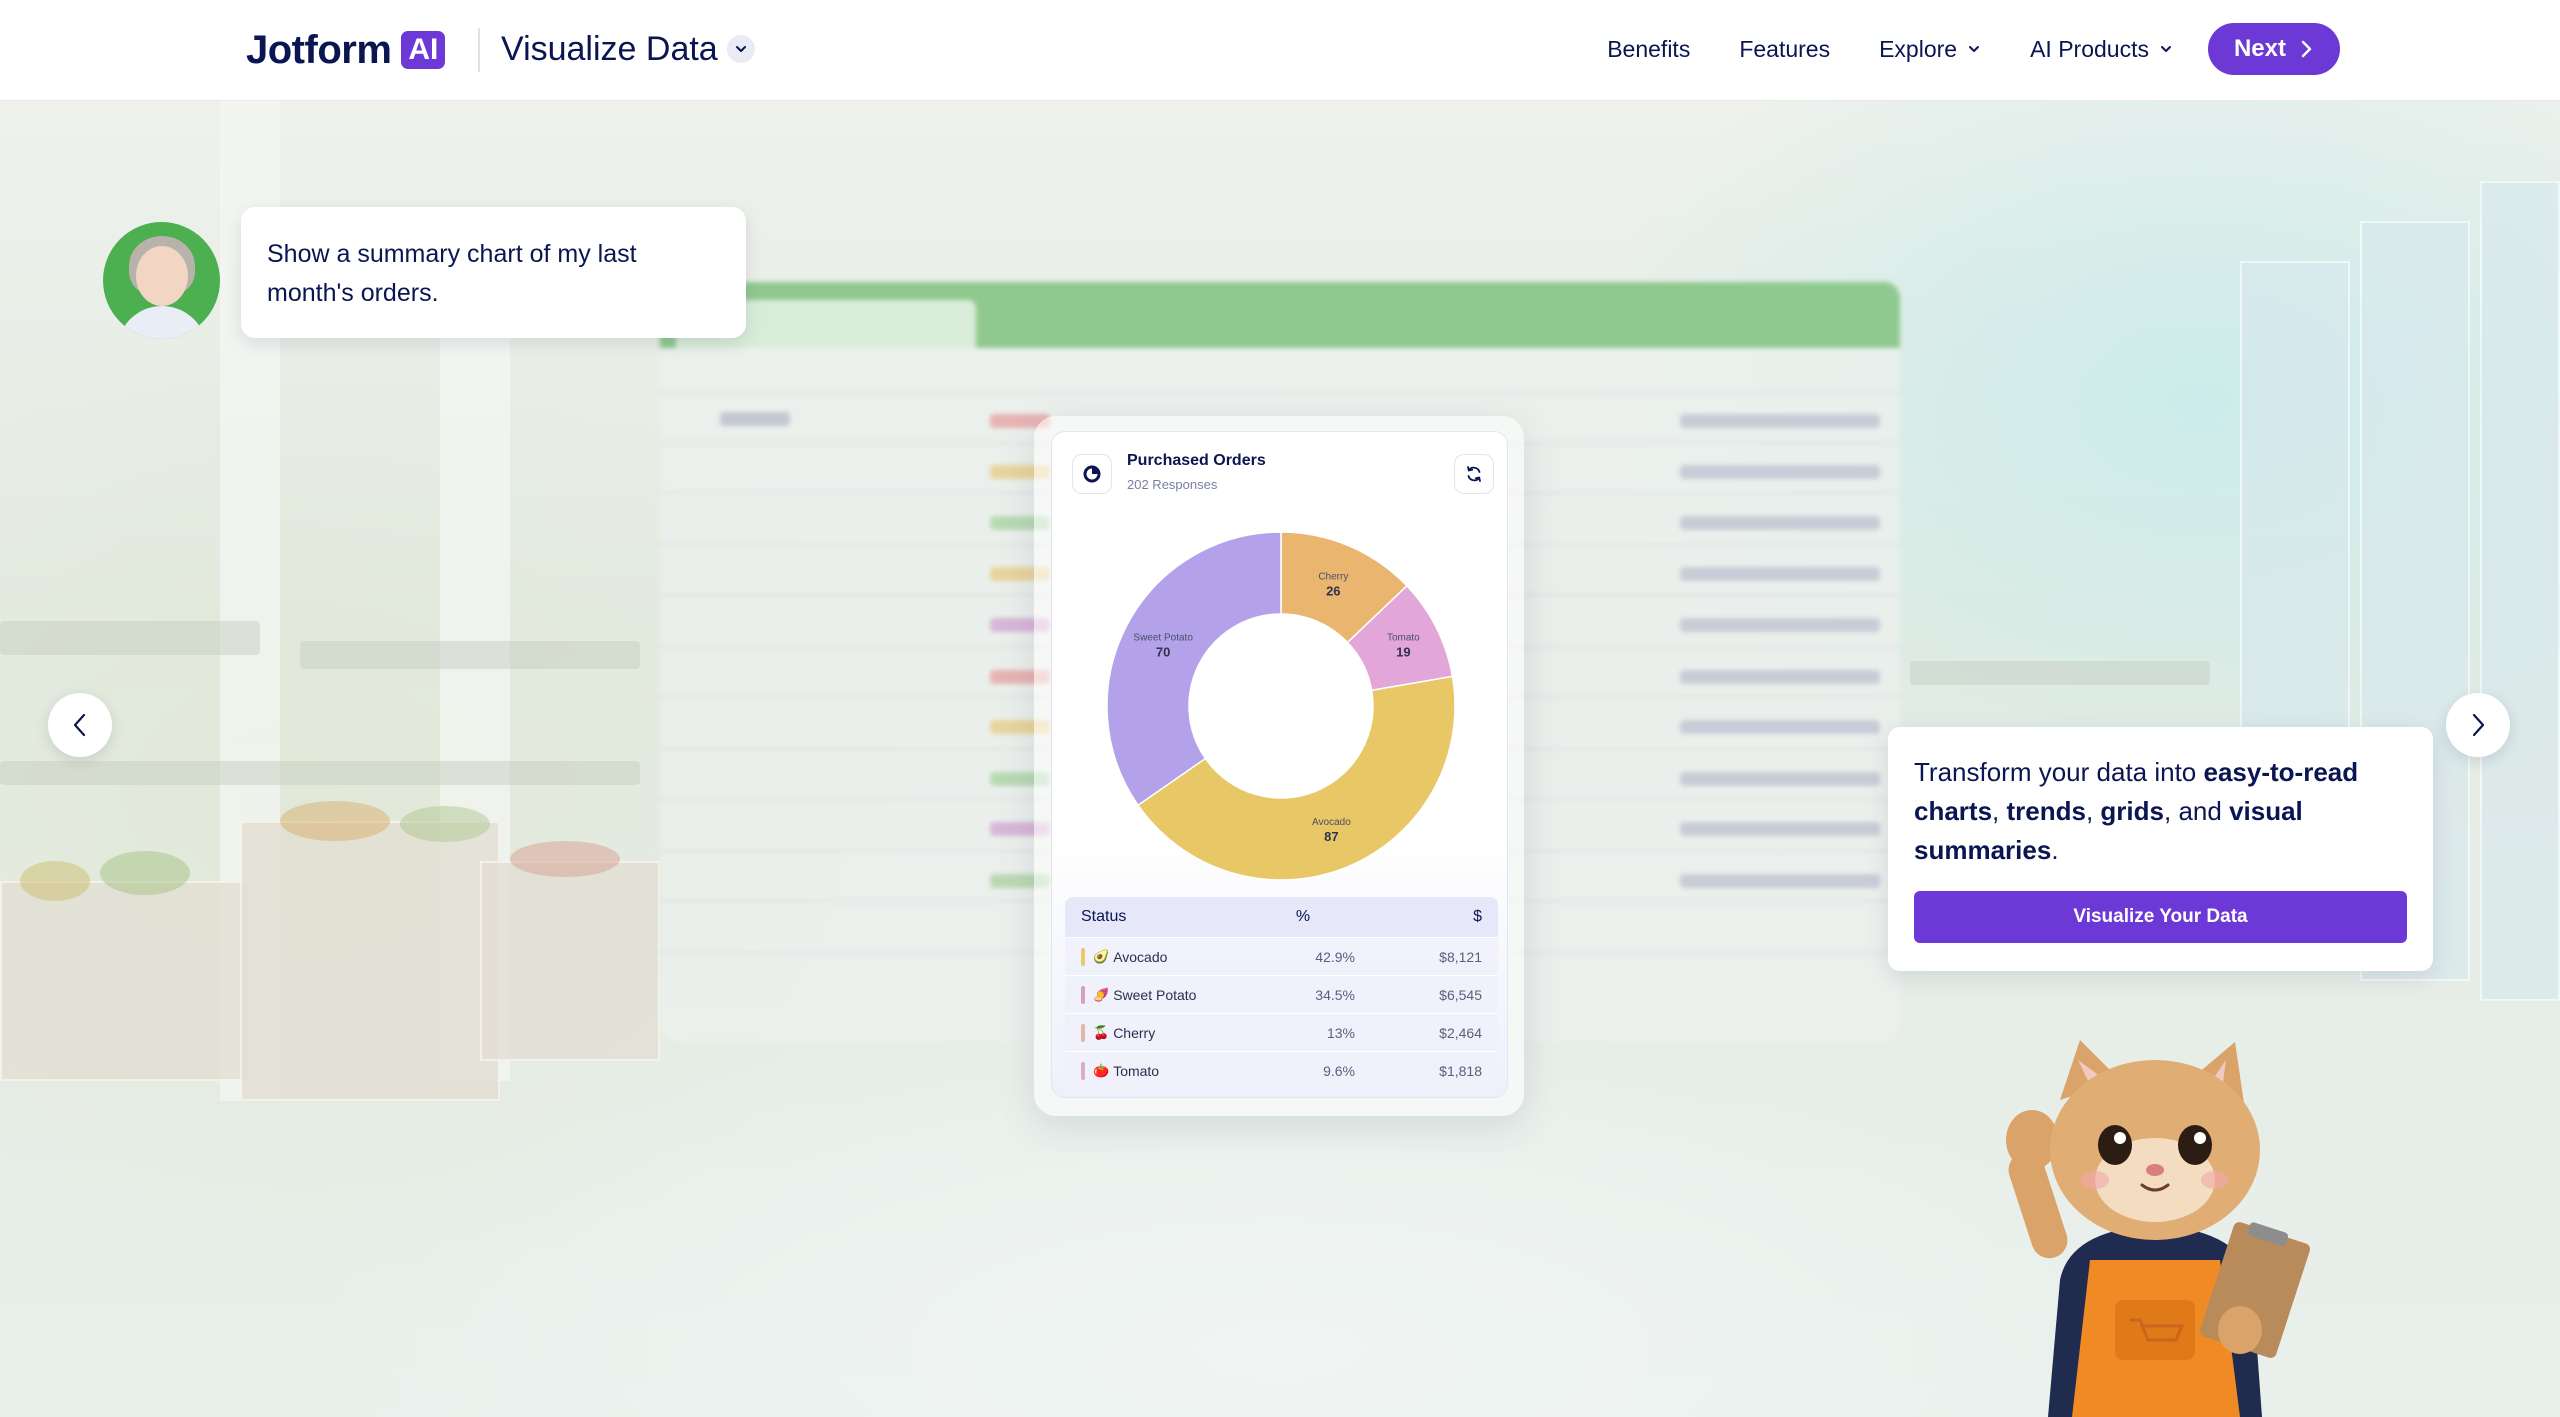  Describe the element at coordinates (1460, 956) in the screenshot. I see `row-amount: $8,121` at that location.